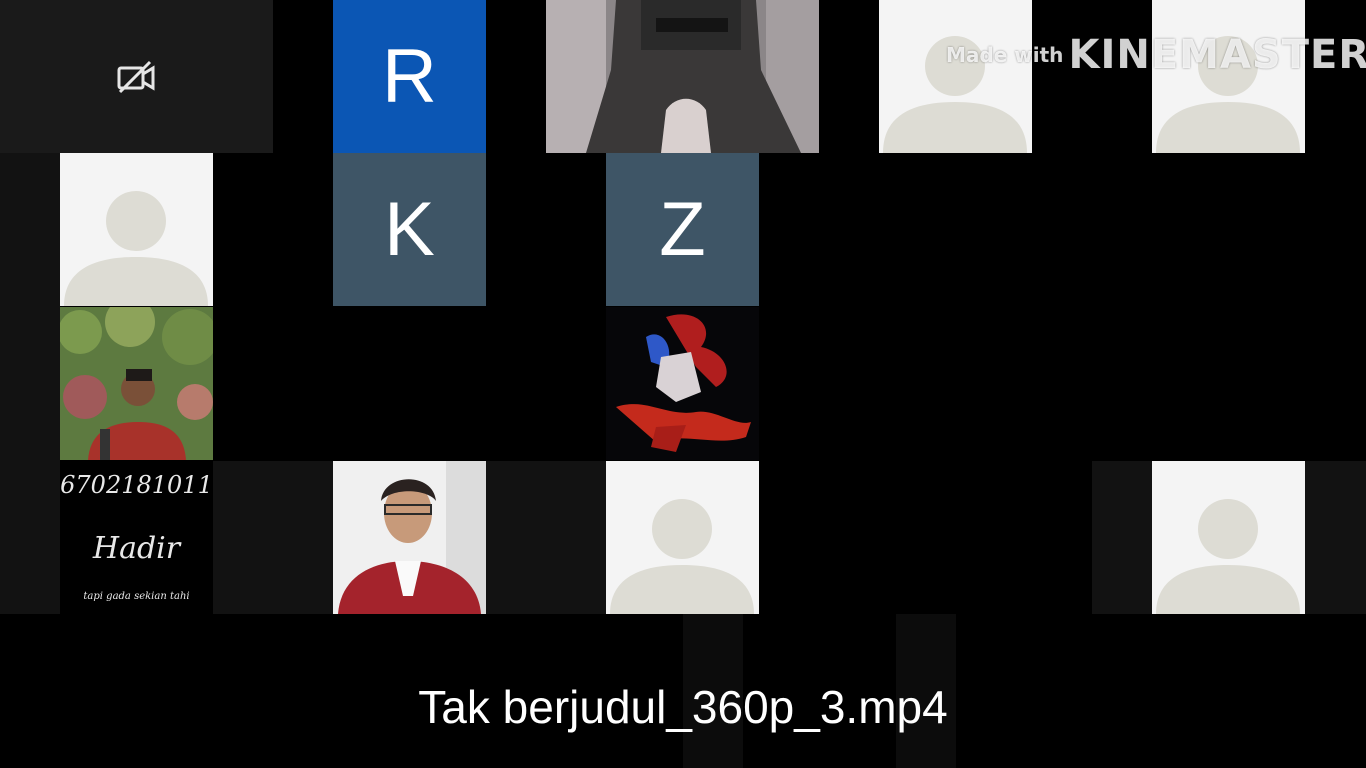  I want to click on participant-artwork, so click(682, 383).